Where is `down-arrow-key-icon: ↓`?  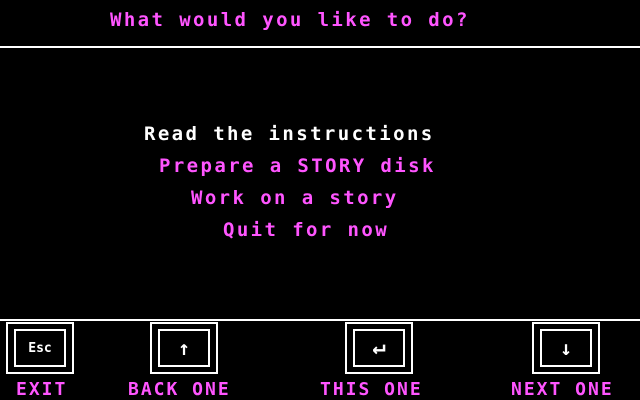 down-arrow-key-icon: ↓ is located at coordinates (566, 348).